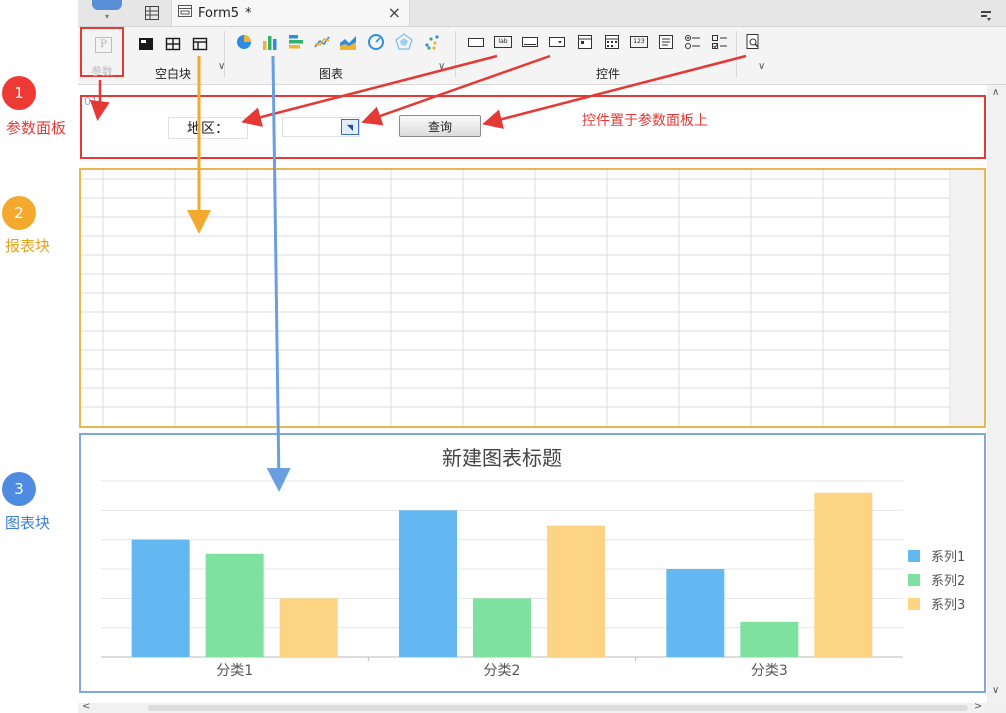  Describe the element at coordinates (753, 42) in the screenshot. I see `search-widget-icon` at that location.